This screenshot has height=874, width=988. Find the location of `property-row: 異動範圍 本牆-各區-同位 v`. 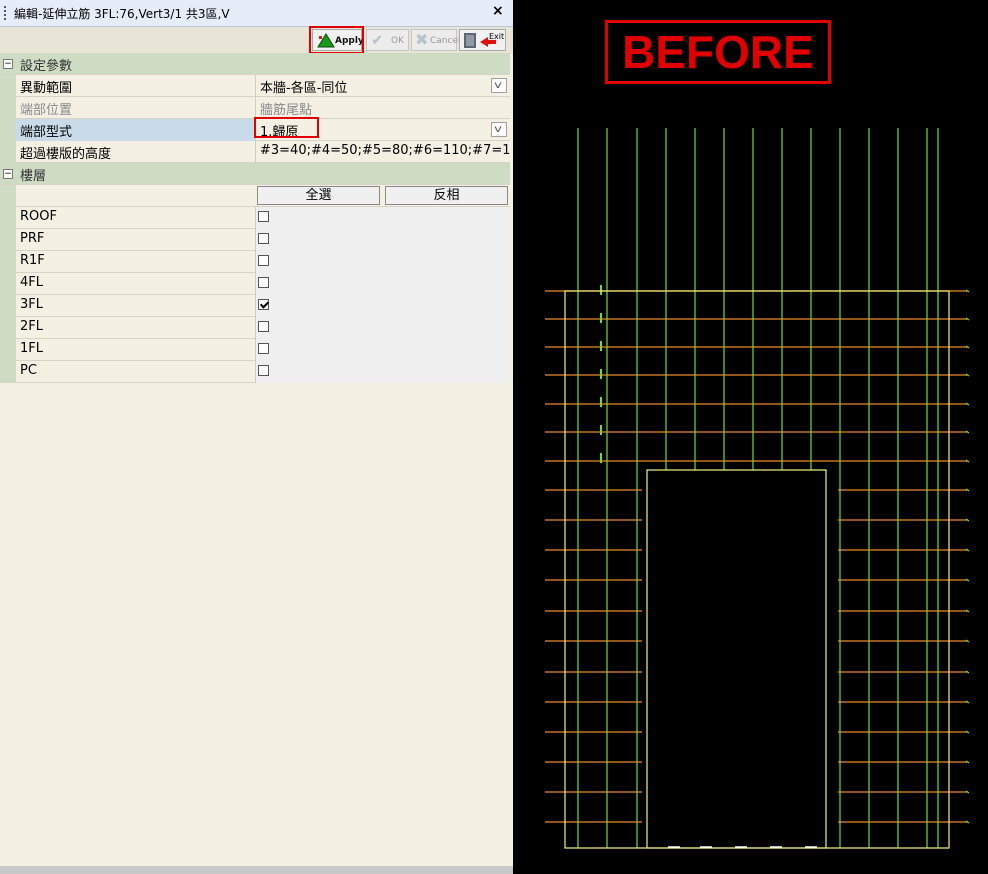

property-row: 異動範圍 本牆-各區-同位 v is located at coordinates (255, 86).